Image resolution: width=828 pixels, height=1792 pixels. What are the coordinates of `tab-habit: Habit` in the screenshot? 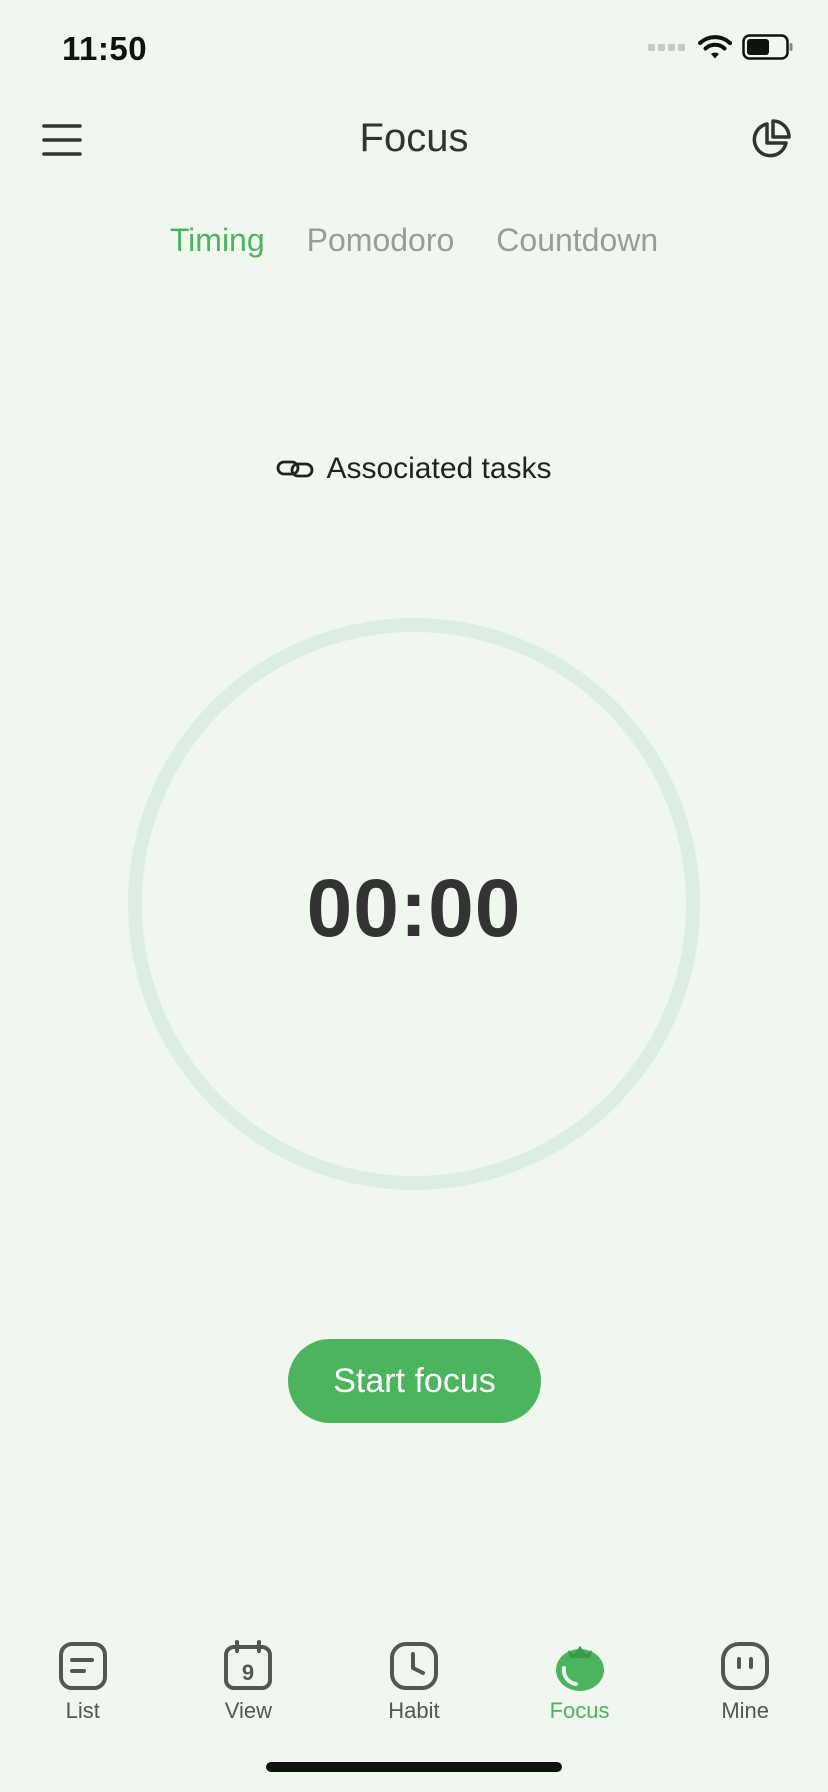 It's located at (414, 1675).